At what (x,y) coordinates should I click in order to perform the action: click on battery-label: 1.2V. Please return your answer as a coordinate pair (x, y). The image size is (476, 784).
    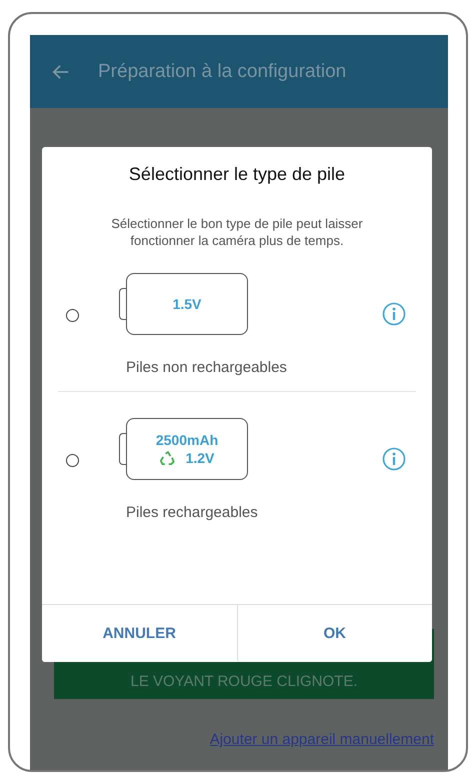
    Looking at the image, I should click on (200, 458).